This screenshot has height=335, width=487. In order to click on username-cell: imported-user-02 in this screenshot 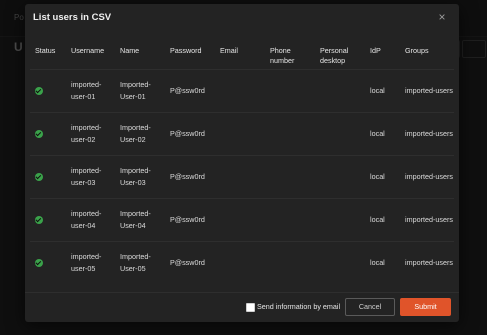, I will do `click(90, 133)`.